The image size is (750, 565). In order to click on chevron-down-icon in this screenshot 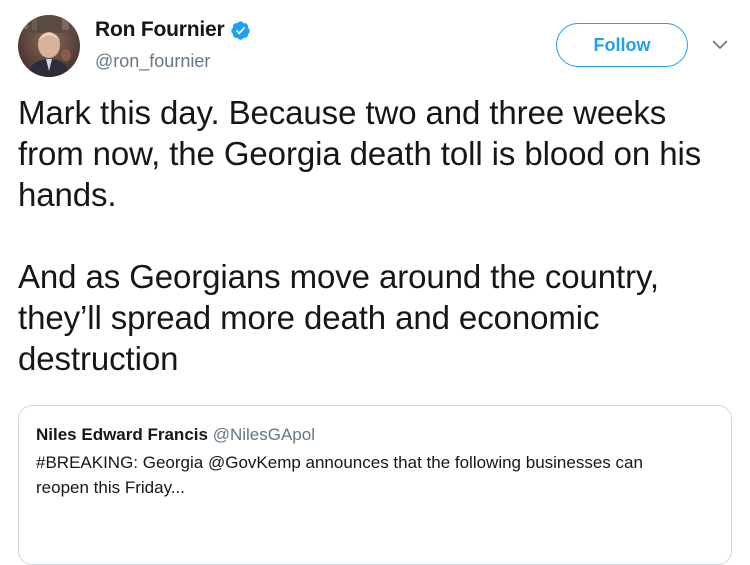, I will do `click(720, 44)`.